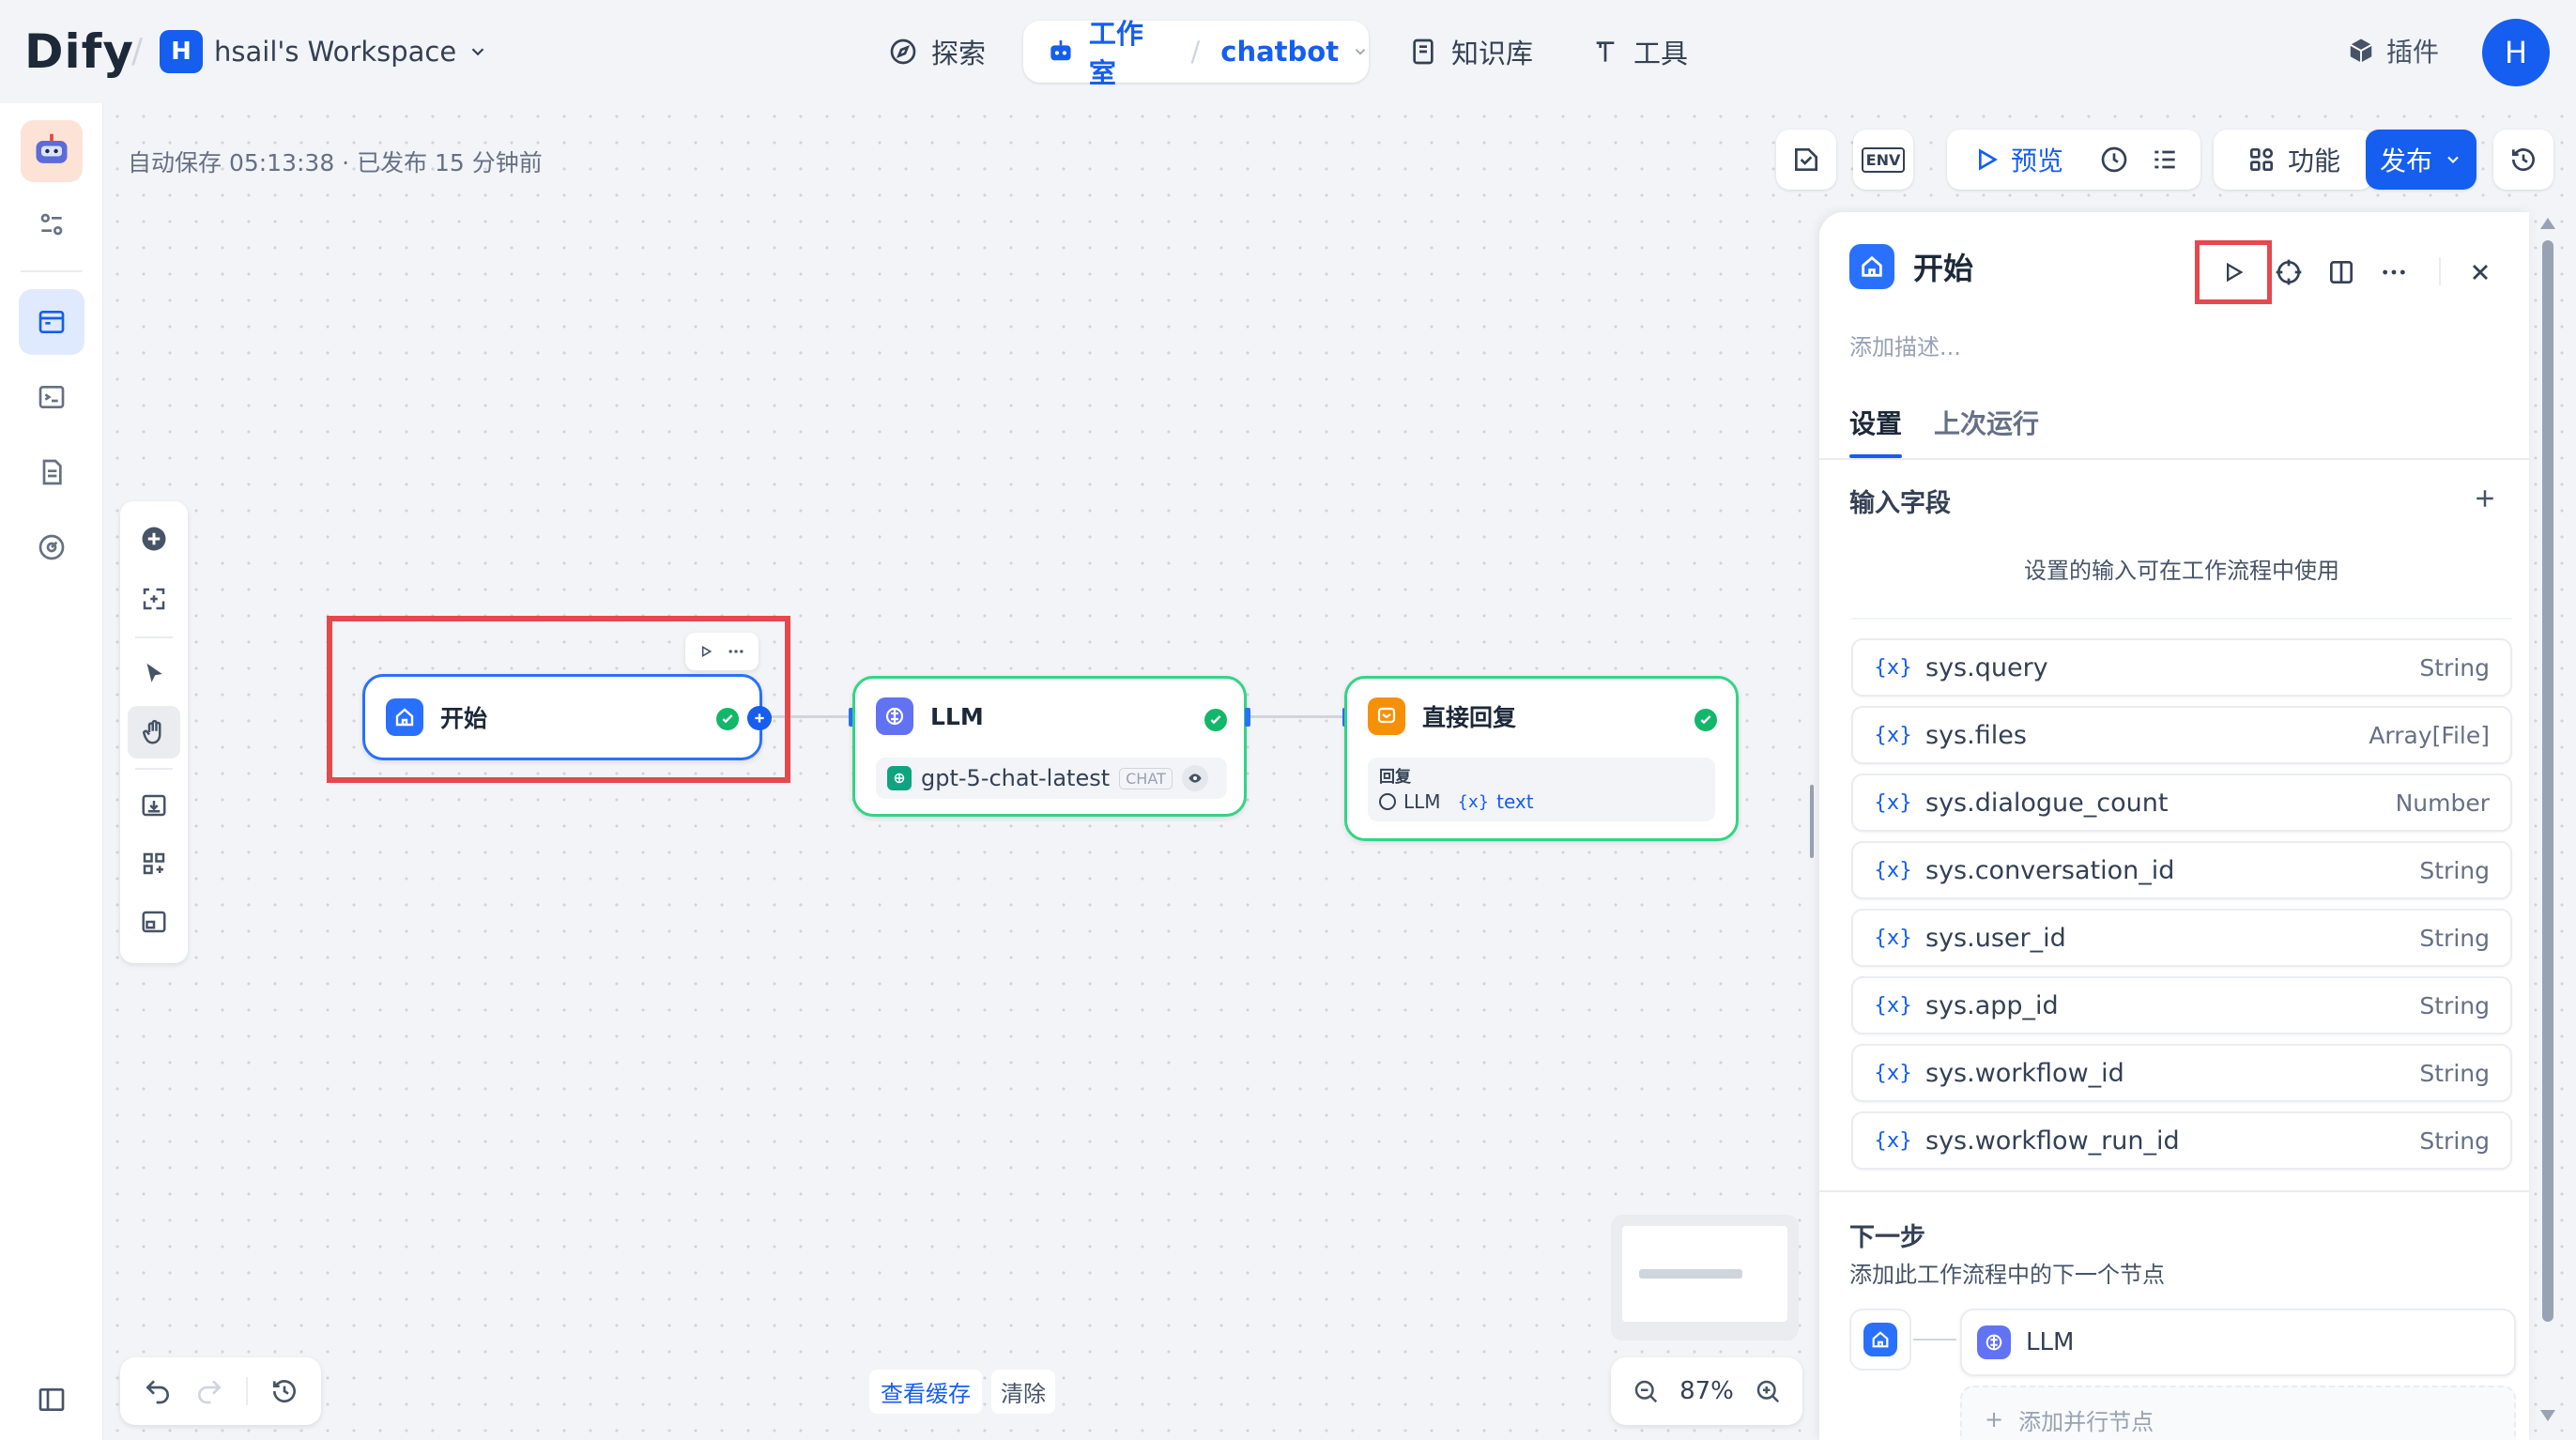  I want to click on answer-node: 直接回复 回复 LLM {x} text, so click(1542, 759).